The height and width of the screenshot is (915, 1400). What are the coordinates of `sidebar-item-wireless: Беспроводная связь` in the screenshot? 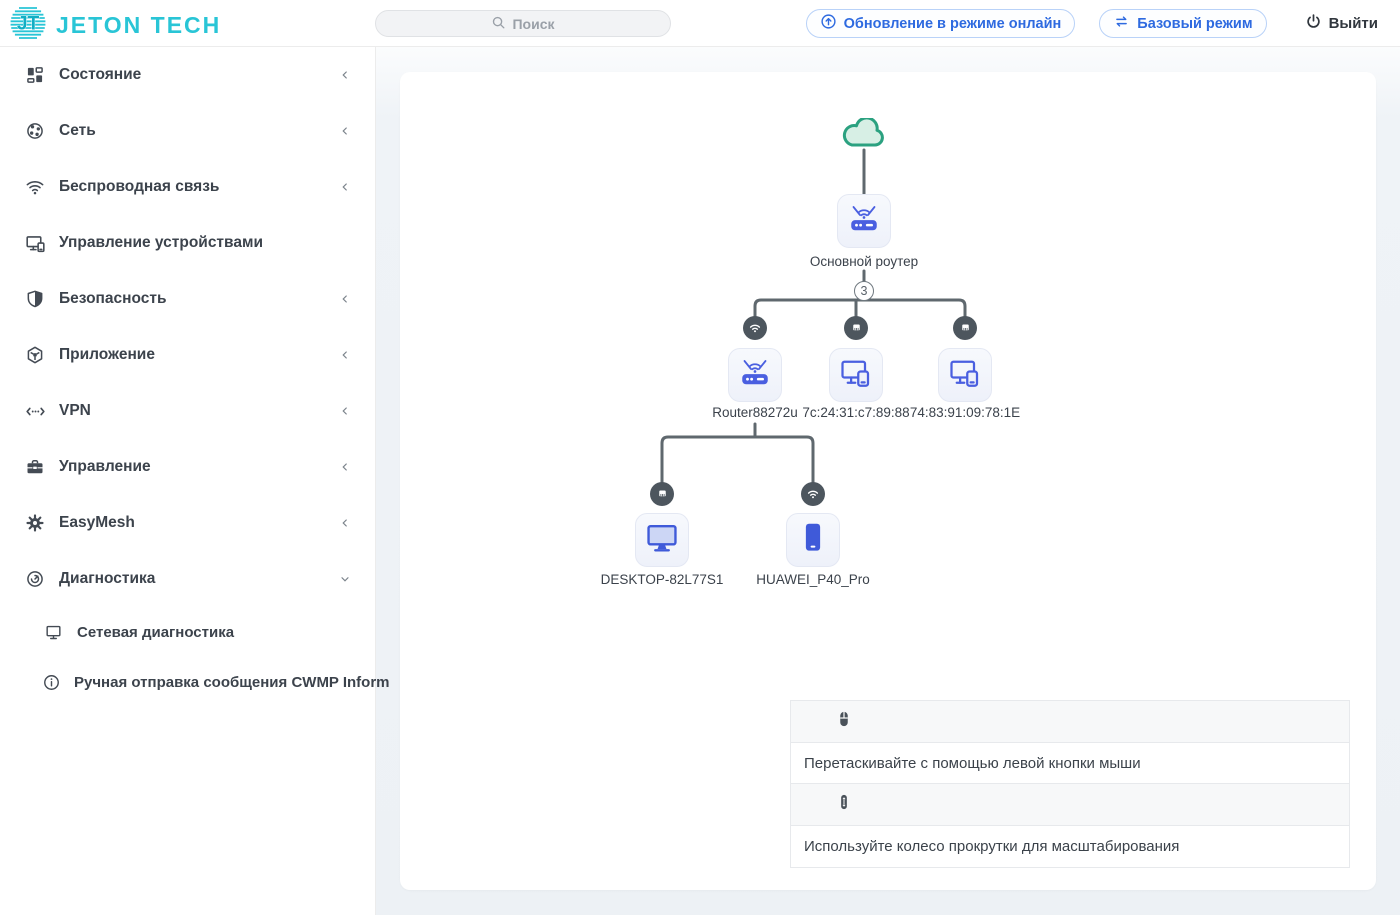 It's located at (187, 187).